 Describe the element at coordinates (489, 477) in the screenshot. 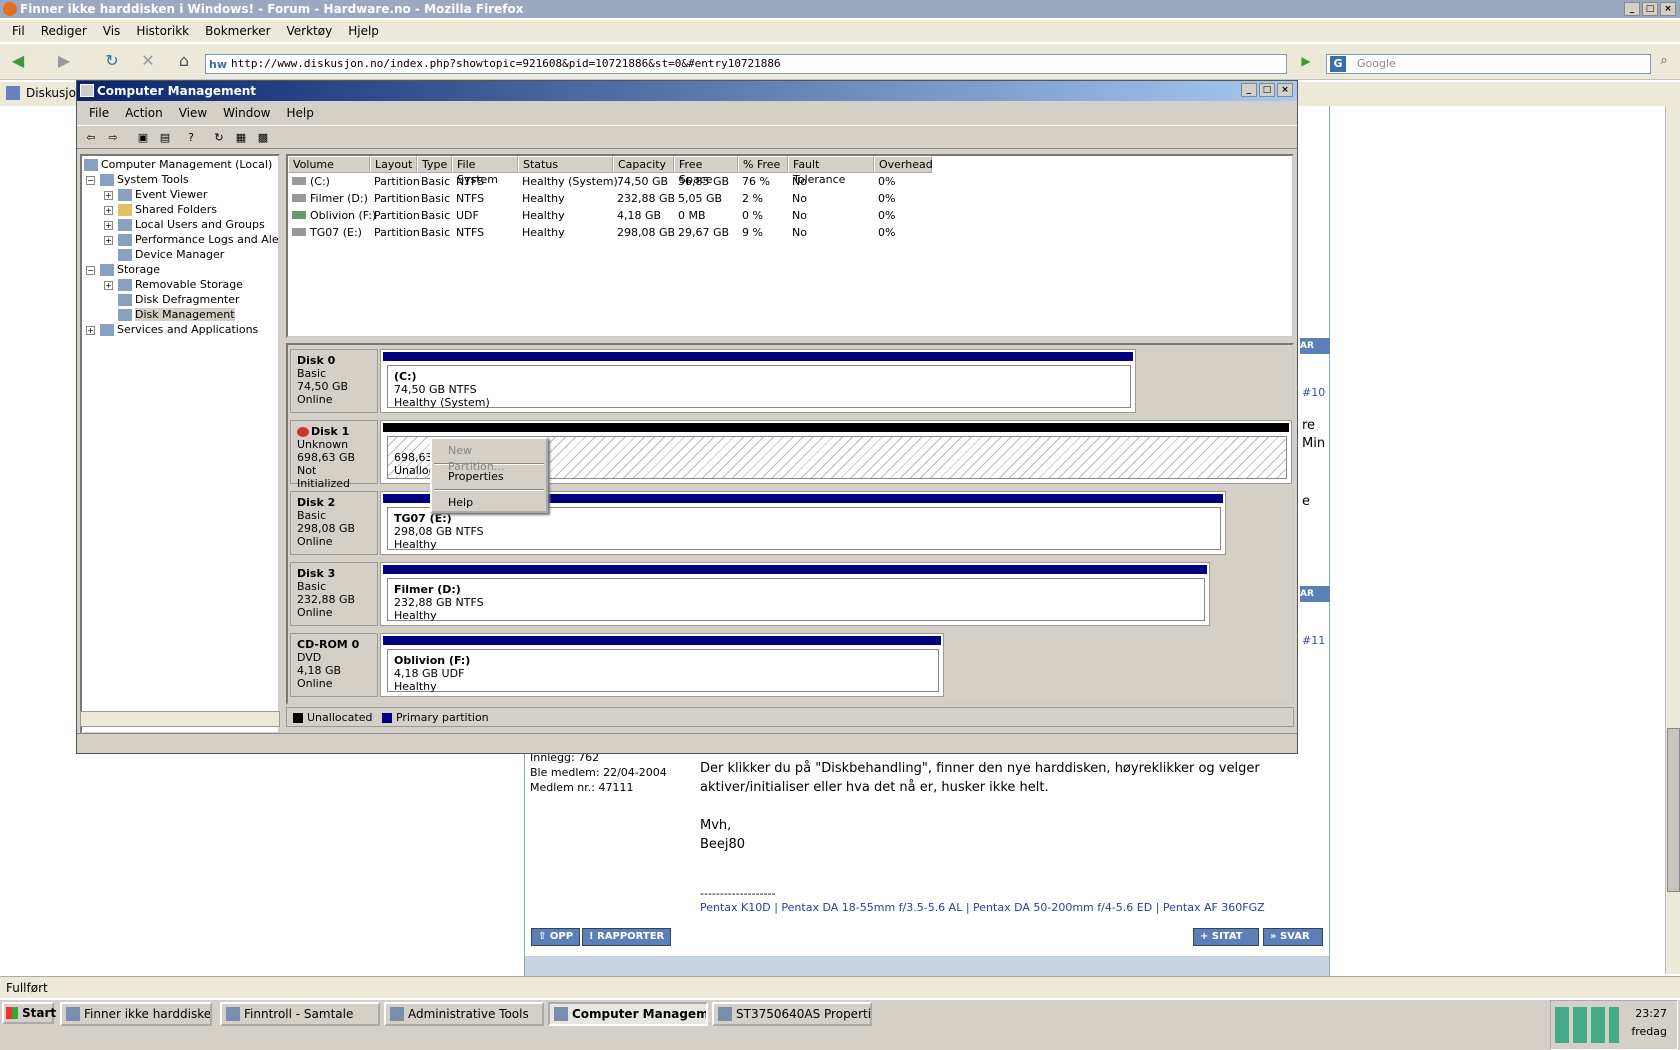

I see `menu-properties: Properties` at that location.